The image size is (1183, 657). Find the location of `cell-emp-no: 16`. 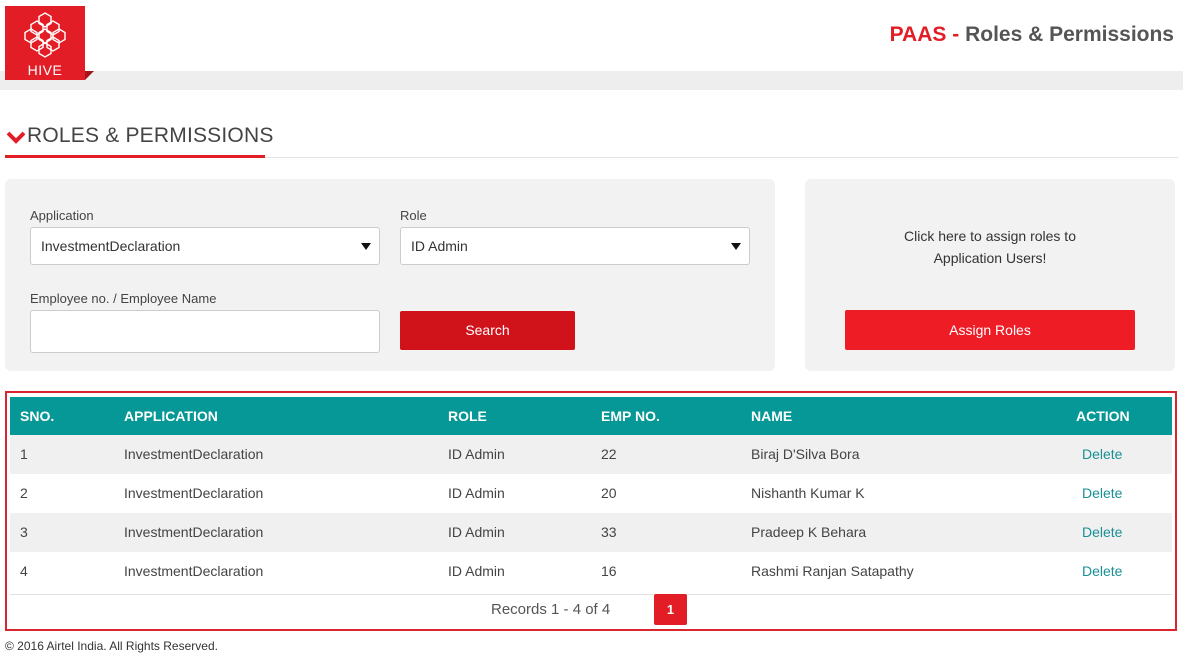

cell-emp-no: 16 is located at coordinates (609, 571).